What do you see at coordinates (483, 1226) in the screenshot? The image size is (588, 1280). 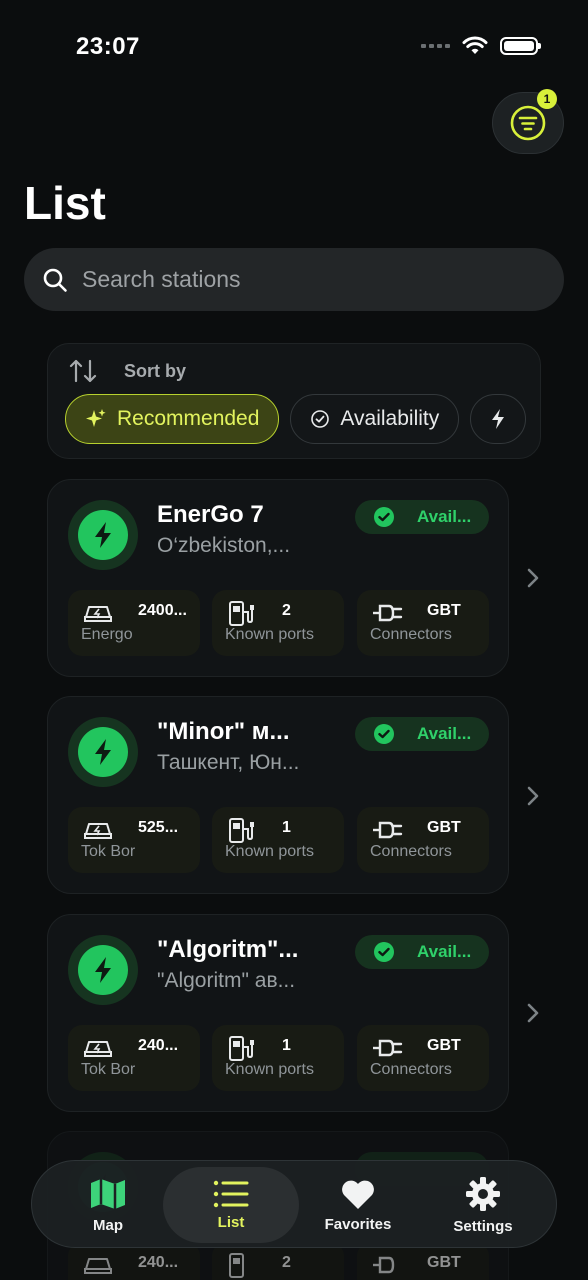 I see `nav-label: Settings` at bounding box center [483, 1226].